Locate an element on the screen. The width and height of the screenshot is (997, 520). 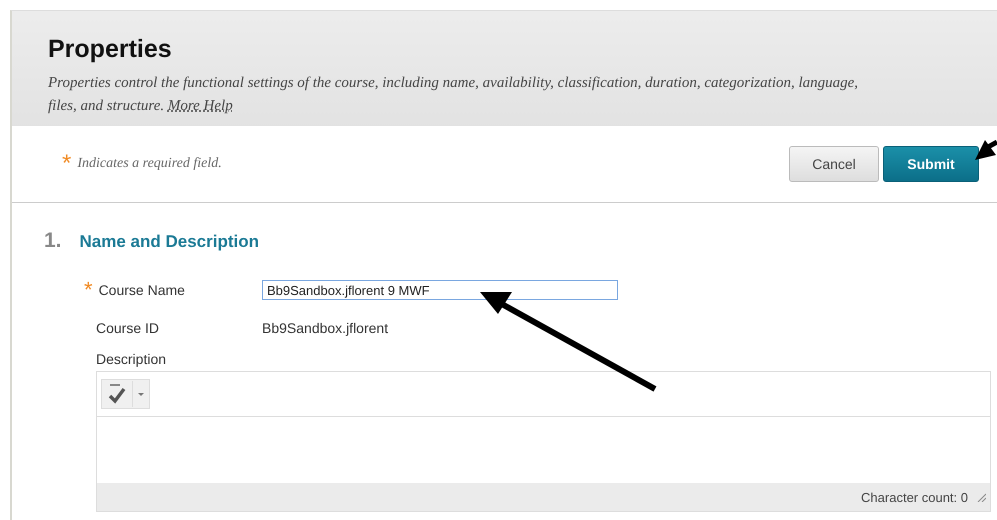
spellcheck-button is located at coordinates (125, 394).